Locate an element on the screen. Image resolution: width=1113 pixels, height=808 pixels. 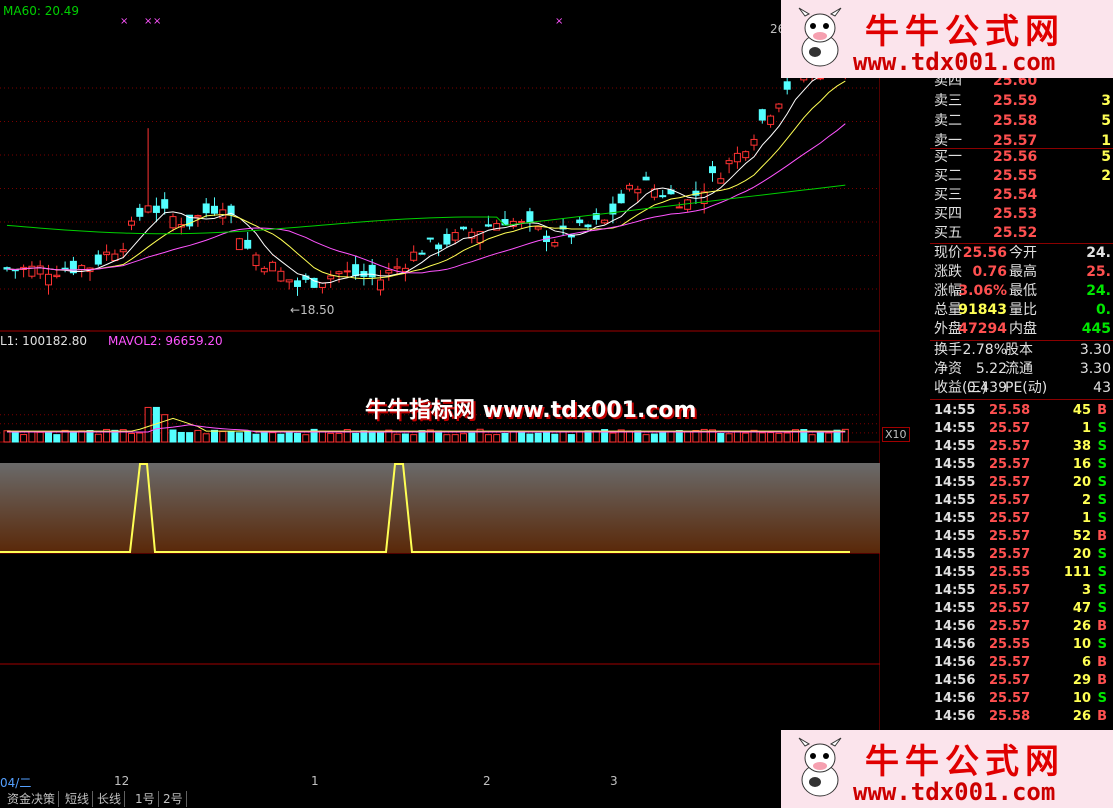
tick-row: 14:55 25.55 111 S is located at coordinates (1022, 573).